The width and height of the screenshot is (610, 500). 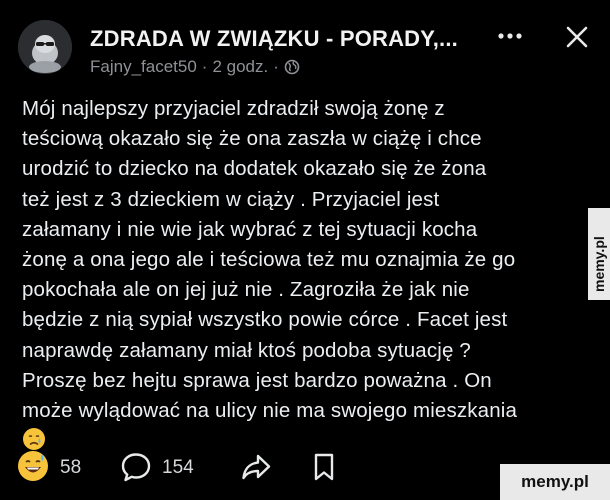 I want to click on author-name: Fajny_facet50, so click(x=143, y=67).